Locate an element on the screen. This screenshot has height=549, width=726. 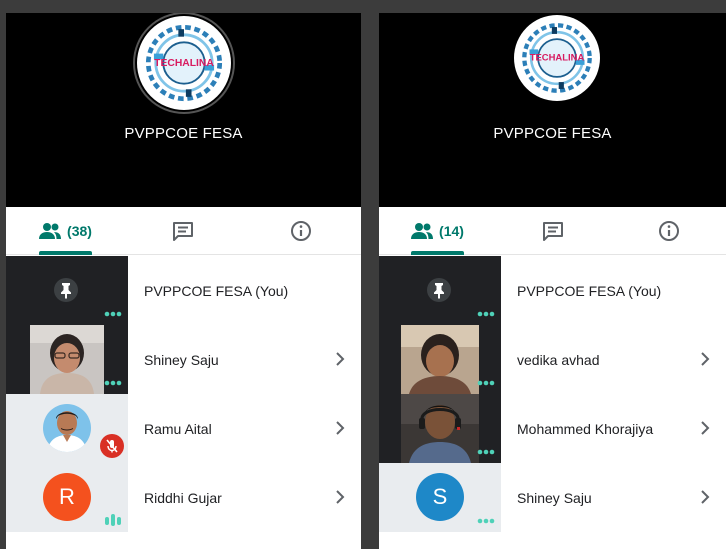
mic-muted-badge is located at coordinates (112, 446).